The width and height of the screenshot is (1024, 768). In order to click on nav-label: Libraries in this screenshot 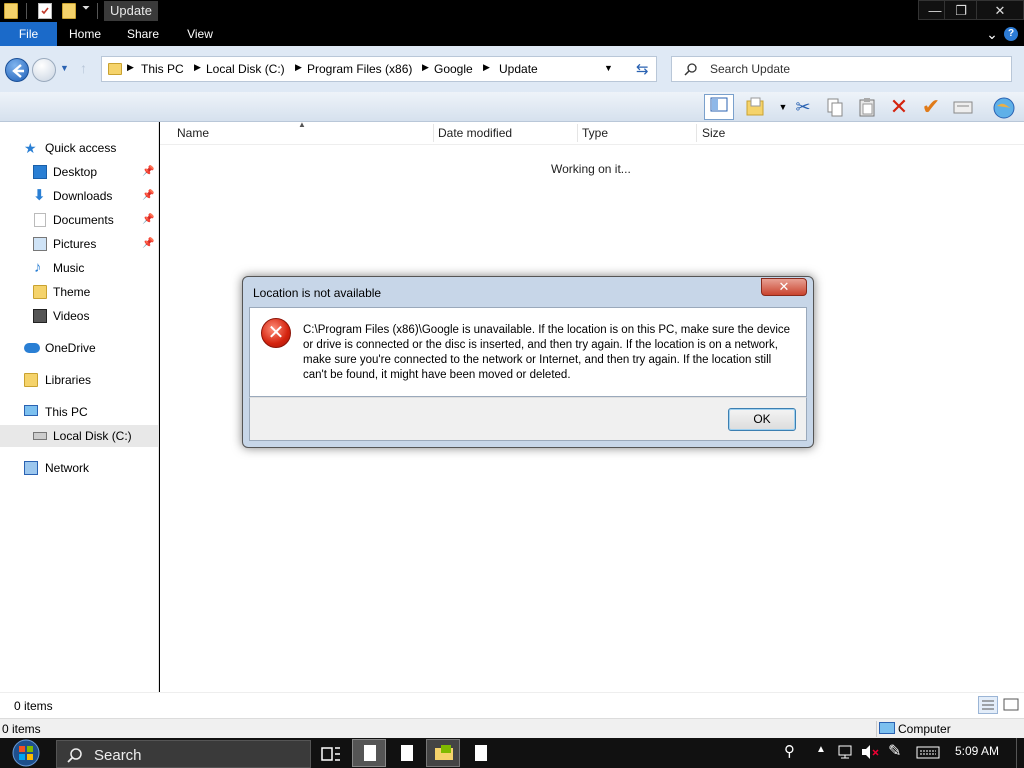, I will do `click(68, 380)`.